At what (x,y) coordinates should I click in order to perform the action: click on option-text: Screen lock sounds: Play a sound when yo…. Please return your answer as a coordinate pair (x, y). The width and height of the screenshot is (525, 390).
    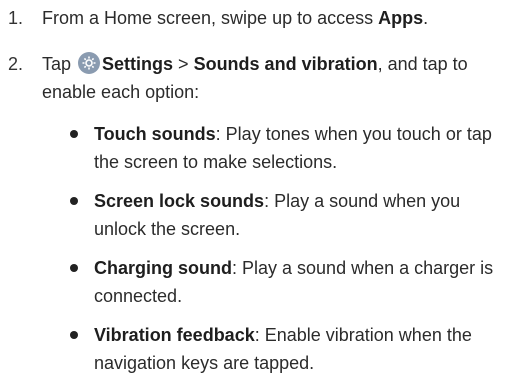
    Looking at the image, I should click on (305, 215).